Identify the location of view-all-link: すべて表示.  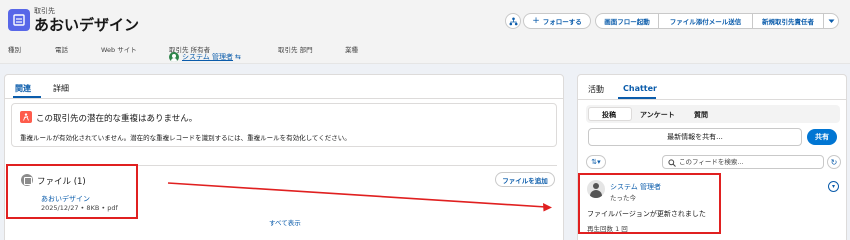
(285, 222).